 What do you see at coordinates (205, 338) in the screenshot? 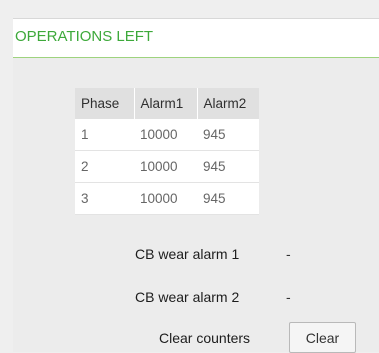
I see `clear-counters-label: Clear counters` at bounding box center [205, 338].